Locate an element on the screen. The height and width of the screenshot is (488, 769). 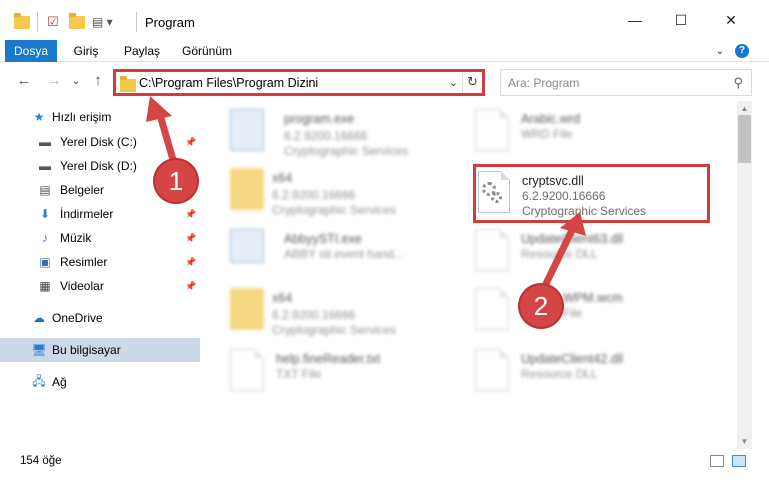
arrow-1-head is located at coordinates (159, 109).